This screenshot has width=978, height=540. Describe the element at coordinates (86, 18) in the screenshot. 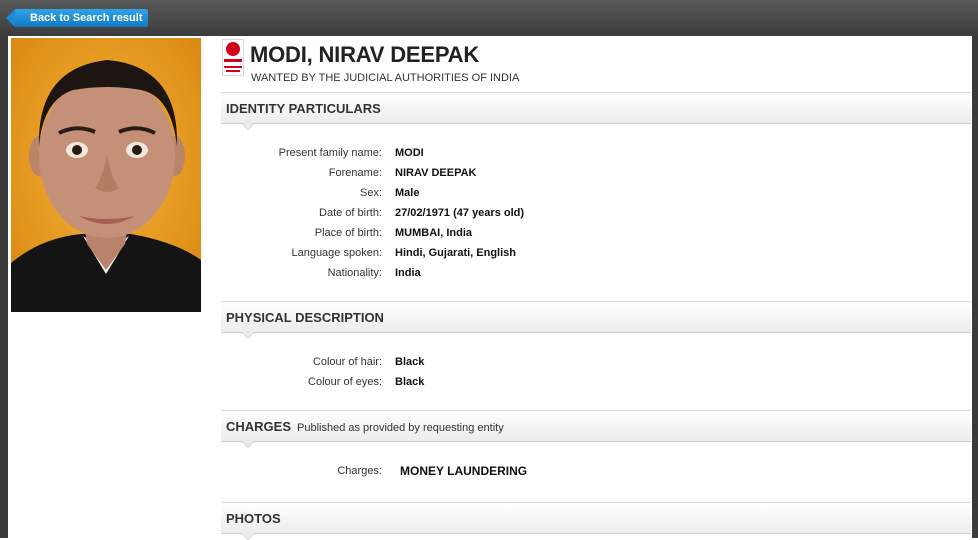

I see `back-button-label: Back to Search result` at that location.